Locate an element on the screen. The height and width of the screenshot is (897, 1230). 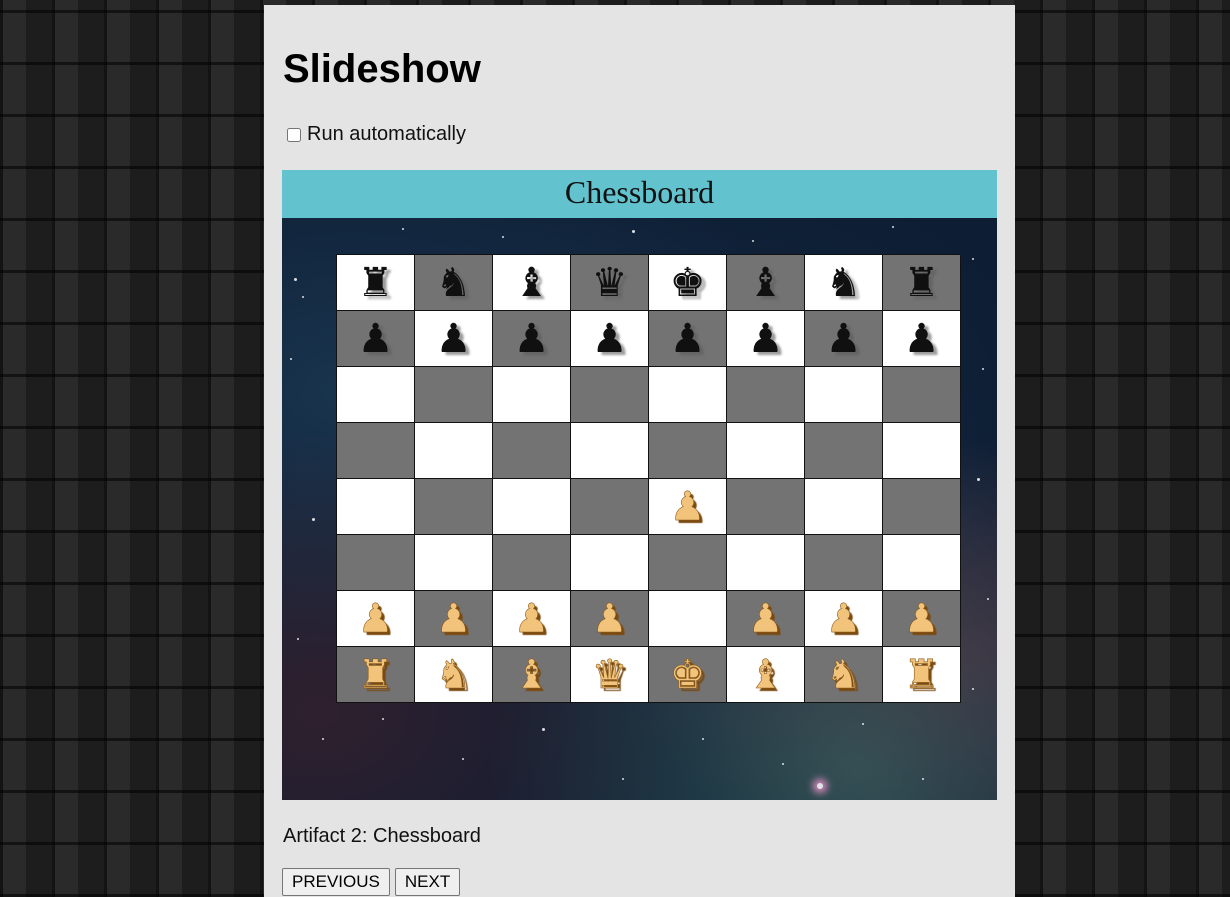
square-a1: ♜ is located at coordinates (376, 675).